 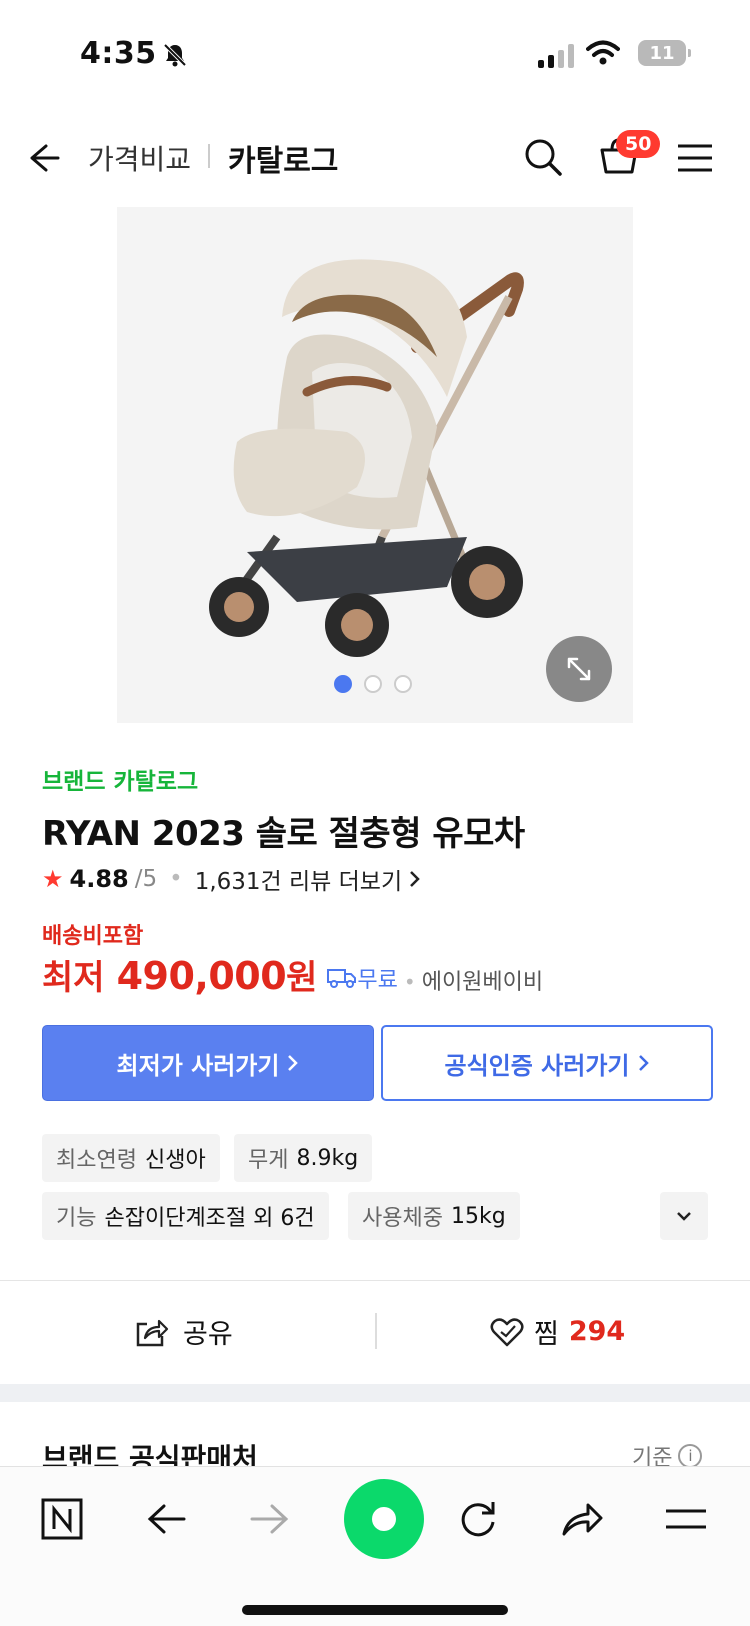 What do you see at coordinates (201, 976) in the screenshot?
I see `price-value: 490,000` at bounding box center [201, 976].